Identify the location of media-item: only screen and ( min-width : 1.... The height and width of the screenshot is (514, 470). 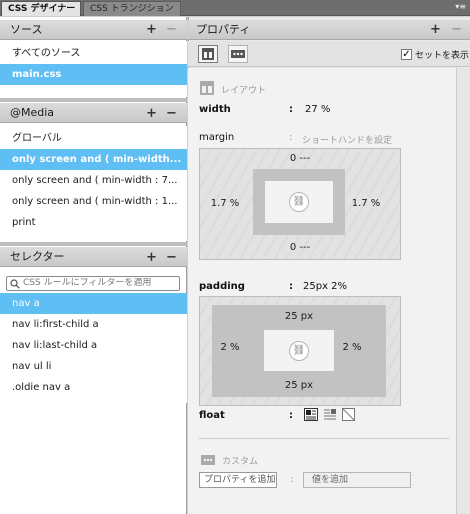
(93, 201).